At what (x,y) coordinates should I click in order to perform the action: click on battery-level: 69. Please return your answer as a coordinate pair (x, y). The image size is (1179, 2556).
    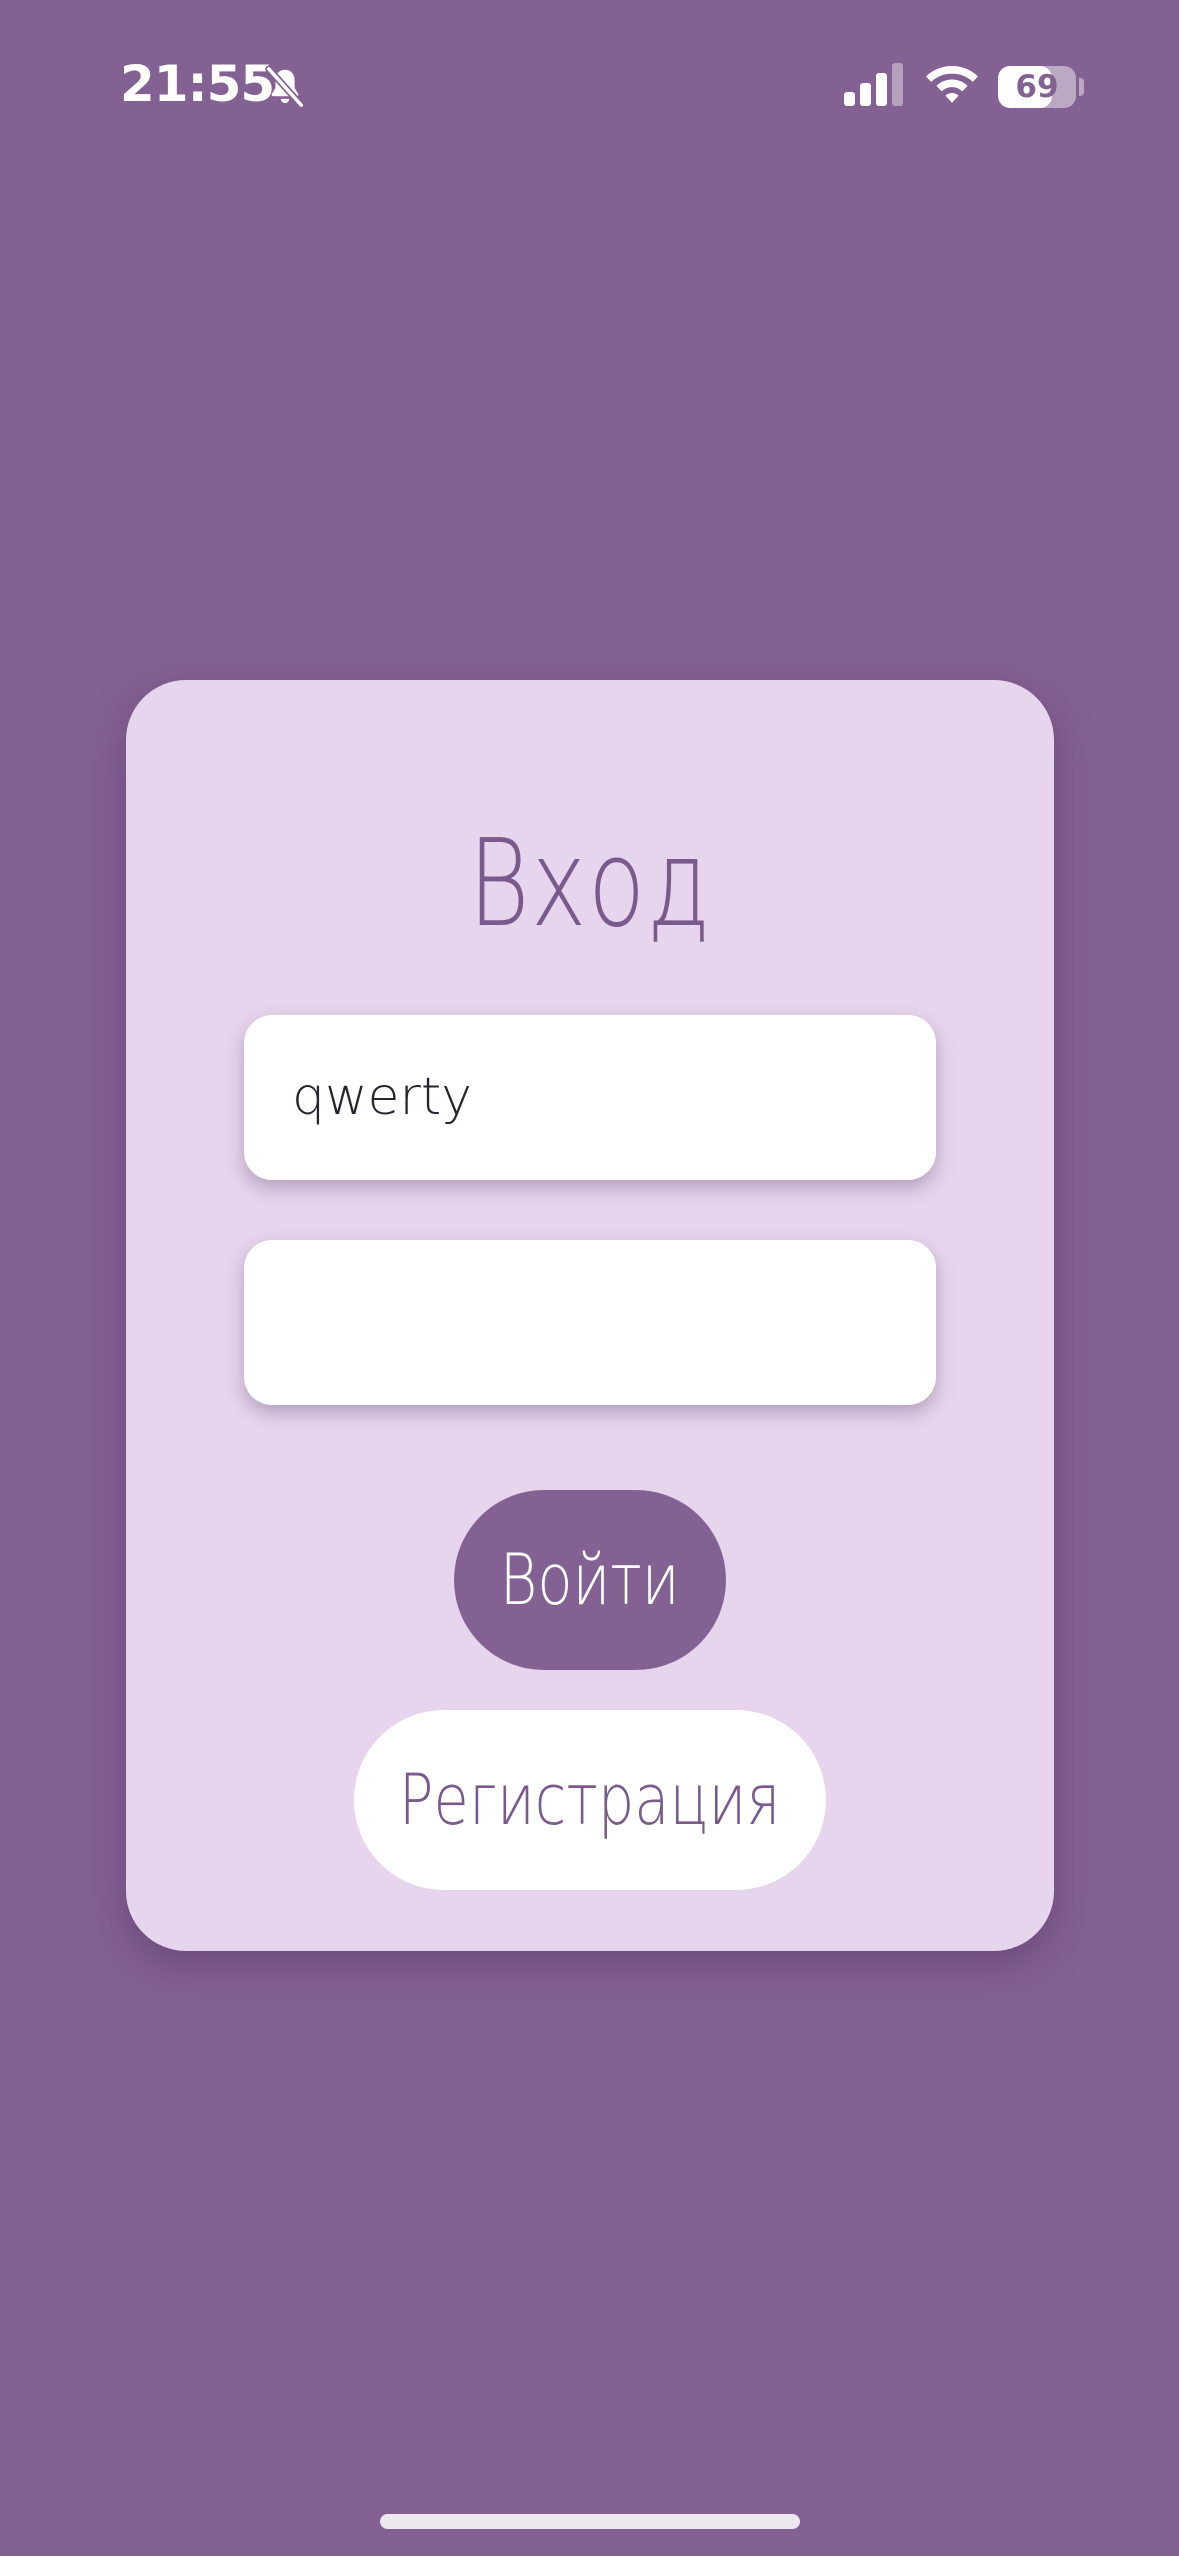
    Looking at the image, I should click on (1037, 87).